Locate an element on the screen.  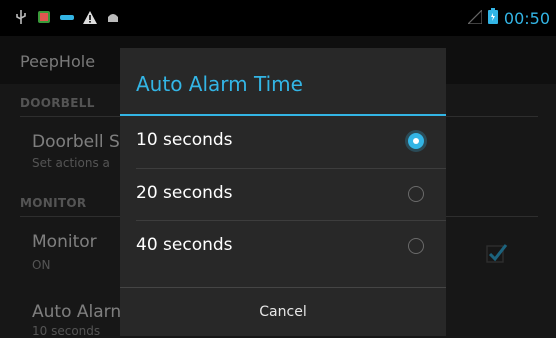
warning-icon is located at coordinates (90, 17).